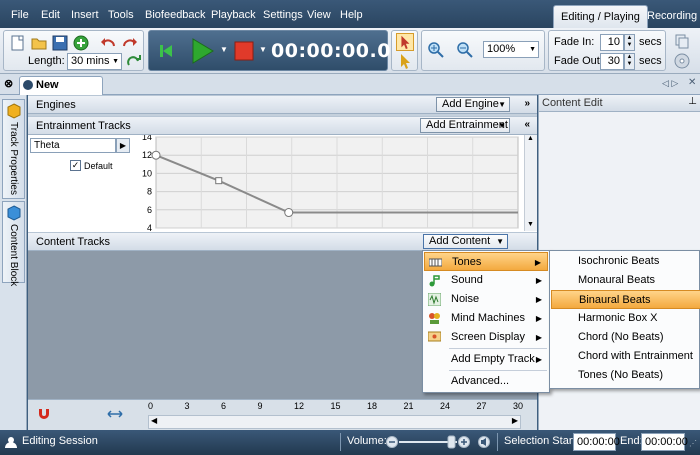 Image resolution: width=700 pixels, height=455 pixels. What do you see at coordinates (224, 49) in the screenshot?
I see `play-dropdown-icon: ▼` at bounding box center [224, 49].